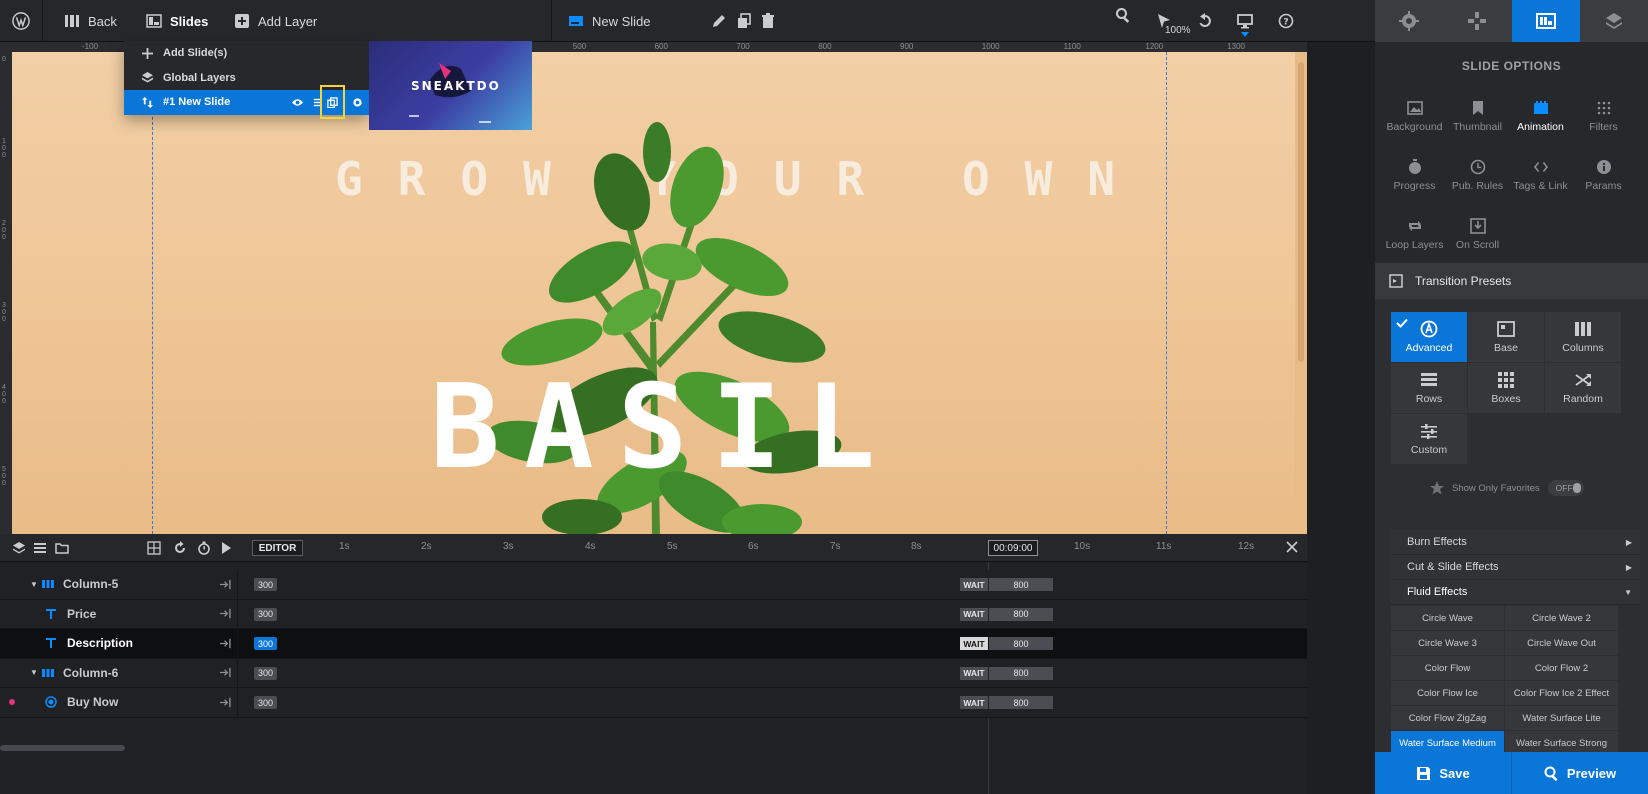 The image size is (1648, 794). Describe the element at coordinates (297, 102) in the screenshot. I see `eye-icon` at that location.